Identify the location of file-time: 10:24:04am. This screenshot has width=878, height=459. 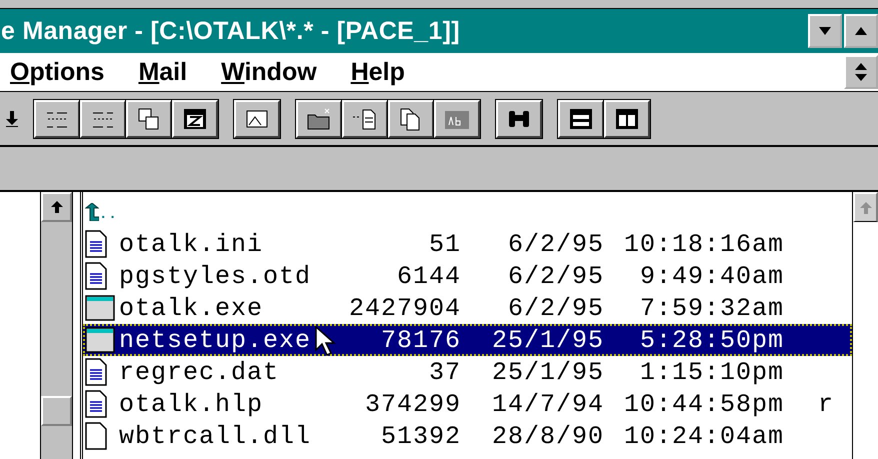
(704, 436).